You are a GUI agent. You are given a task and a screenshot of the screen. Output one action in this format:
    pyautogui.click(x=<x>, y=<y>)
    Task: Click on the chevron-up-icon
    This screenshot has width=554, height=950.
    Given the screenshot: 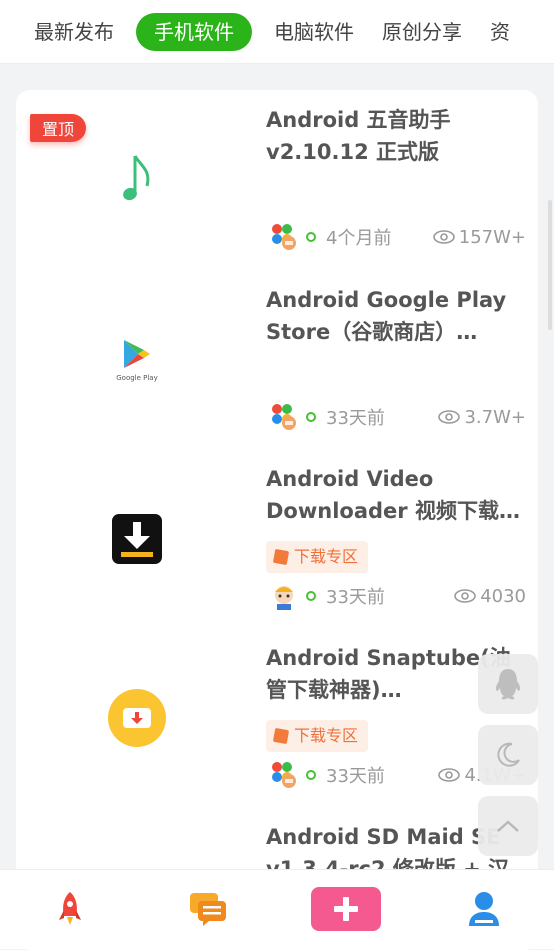 What is the action you would take?
    pyautogui.click(x=508, y=826)
    